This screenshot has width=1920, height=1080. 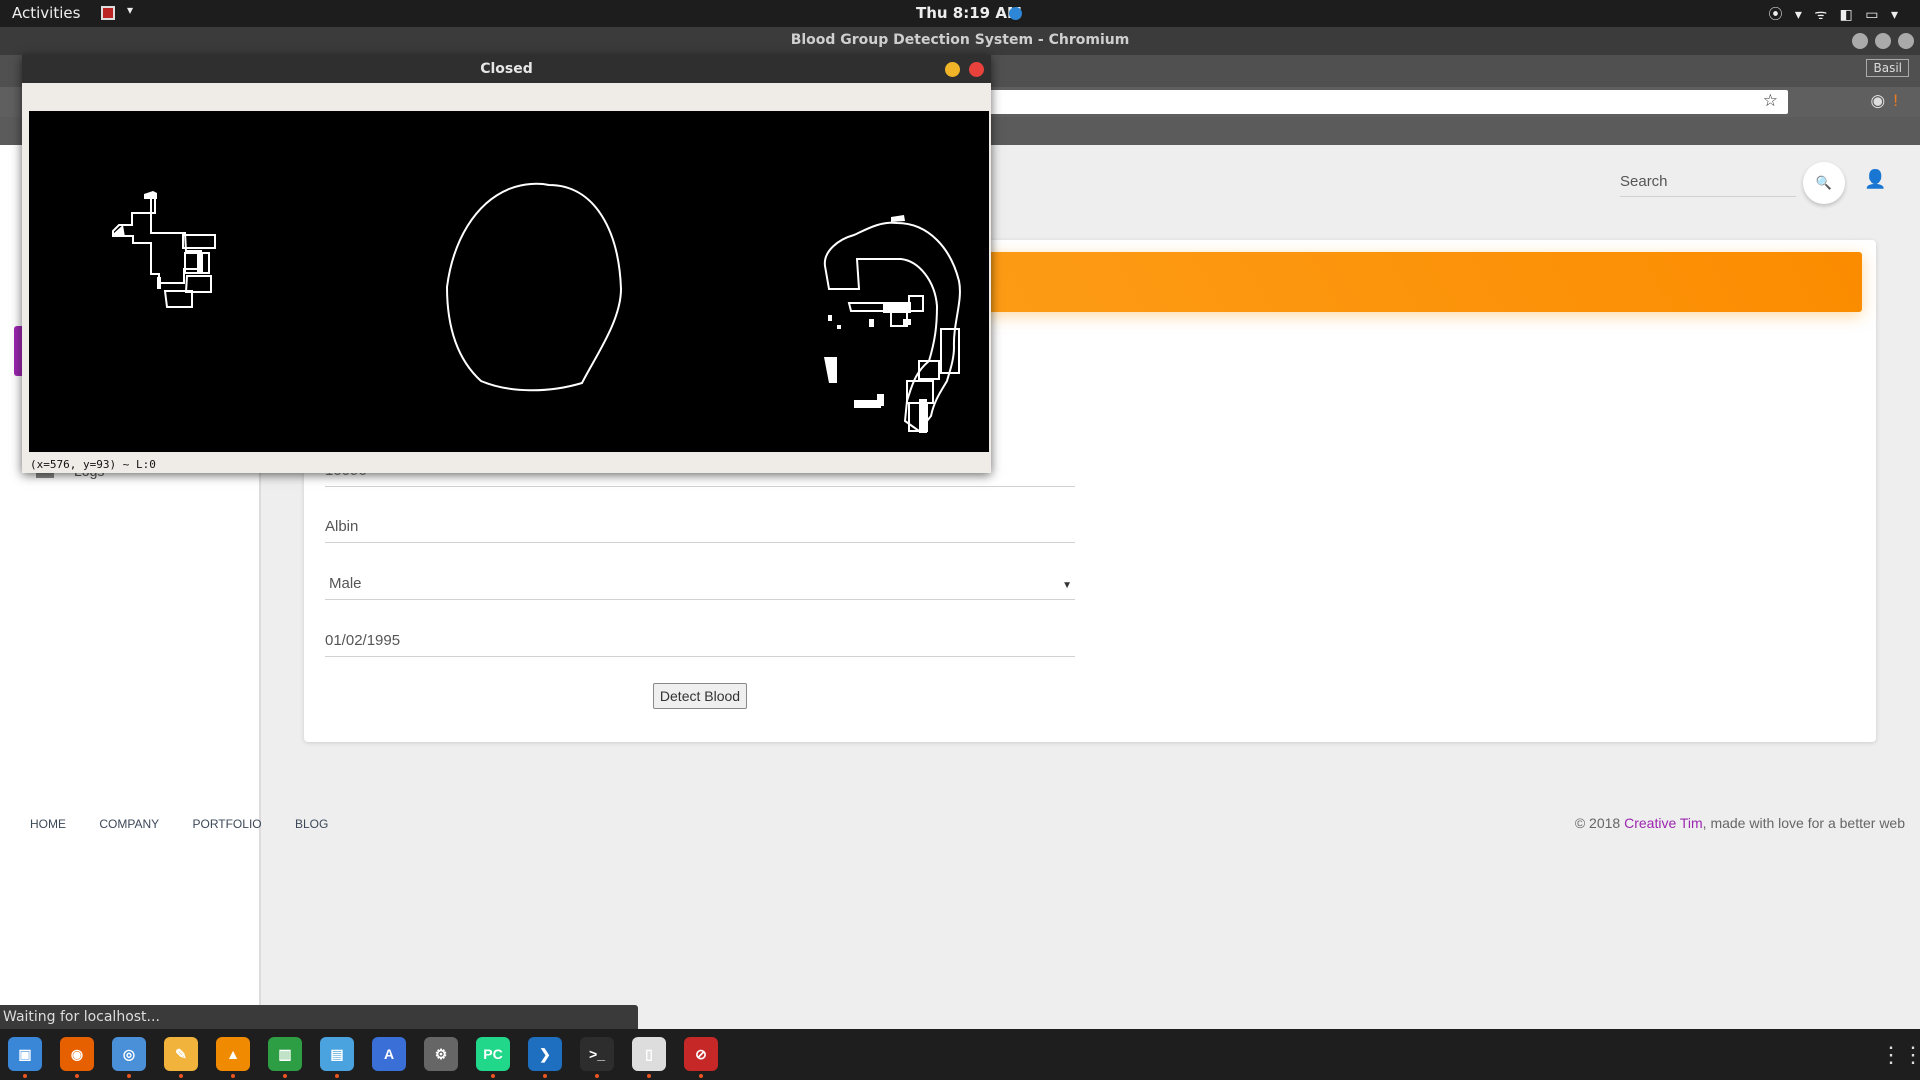 I want to click on text-editor-icon: ✎, so click(x=181, y=1054).